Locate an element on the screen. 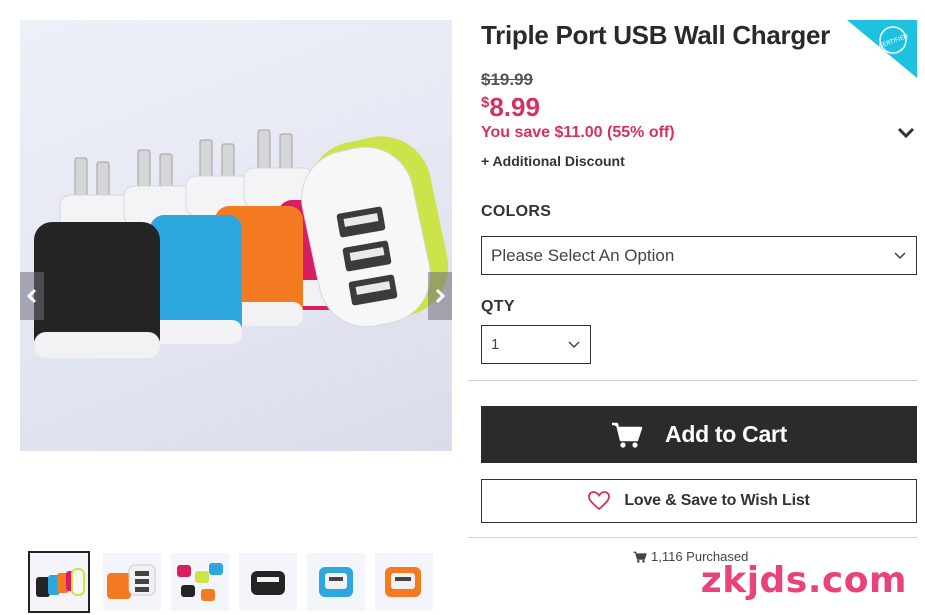 Image resolution: width=925 pixels, height=615 pixels. add-to-cart-button: Add to Cart is located at coordinates (699, 434).